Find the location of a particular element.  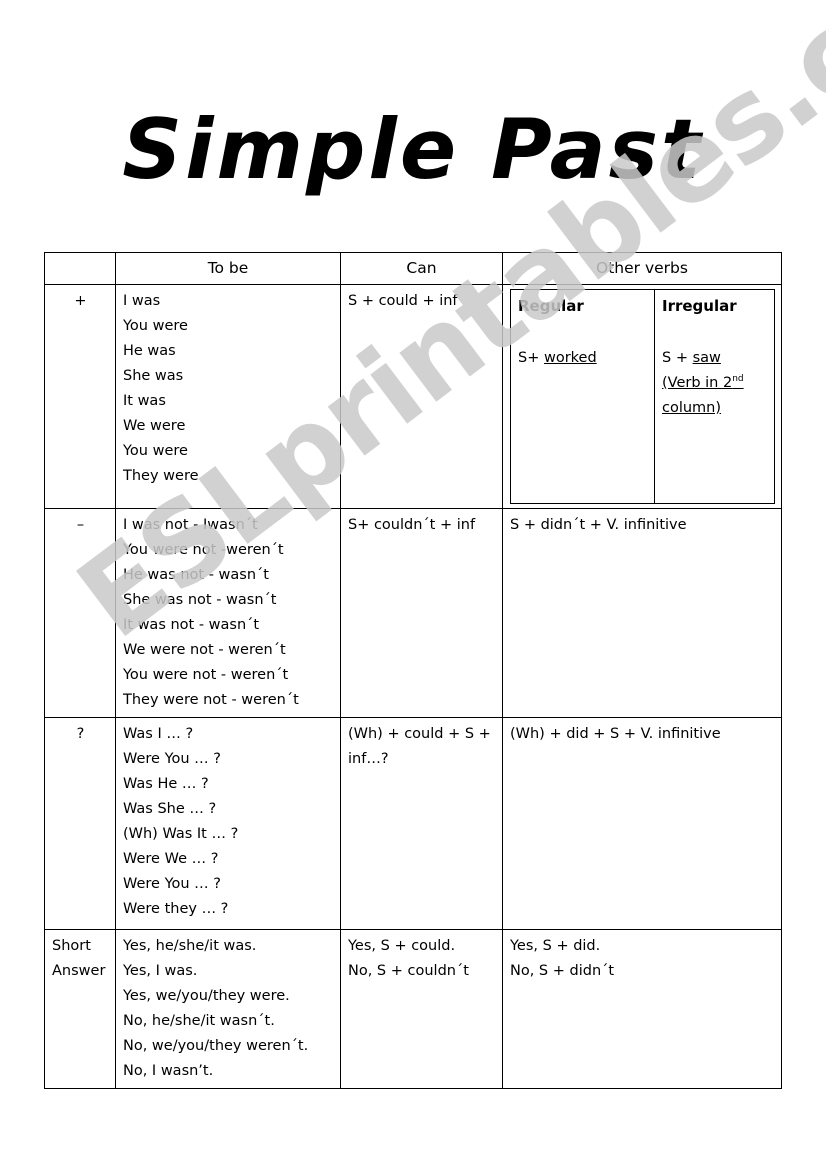

list-item: Yes, we/you/they were. is located at coordinates (206, 996).